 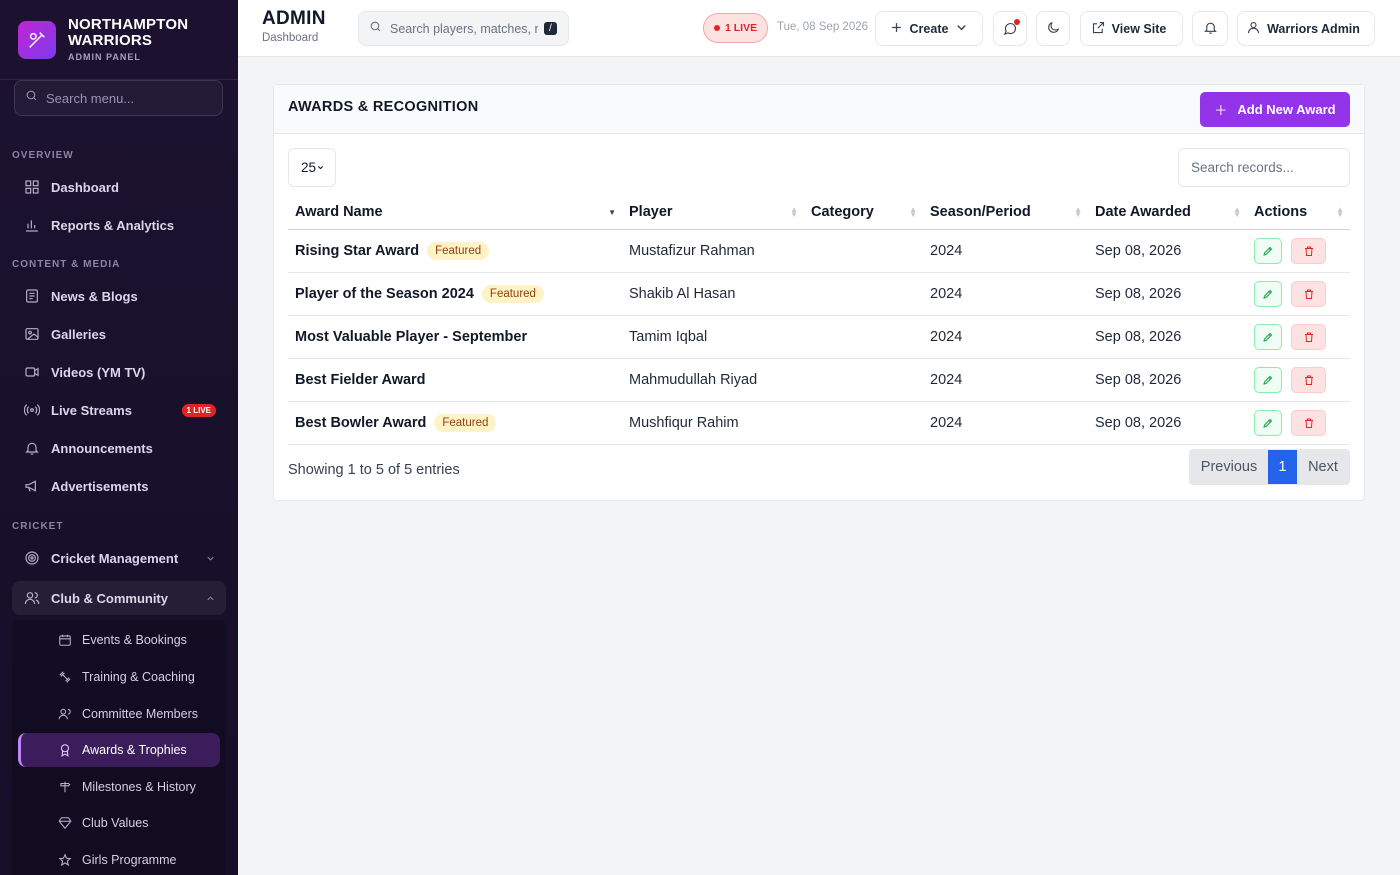 What do you see at coordinates (119, 640) in the screenshot?
I see `submenu-item-events: Events & Bookings` at bounding box center [119, 640].